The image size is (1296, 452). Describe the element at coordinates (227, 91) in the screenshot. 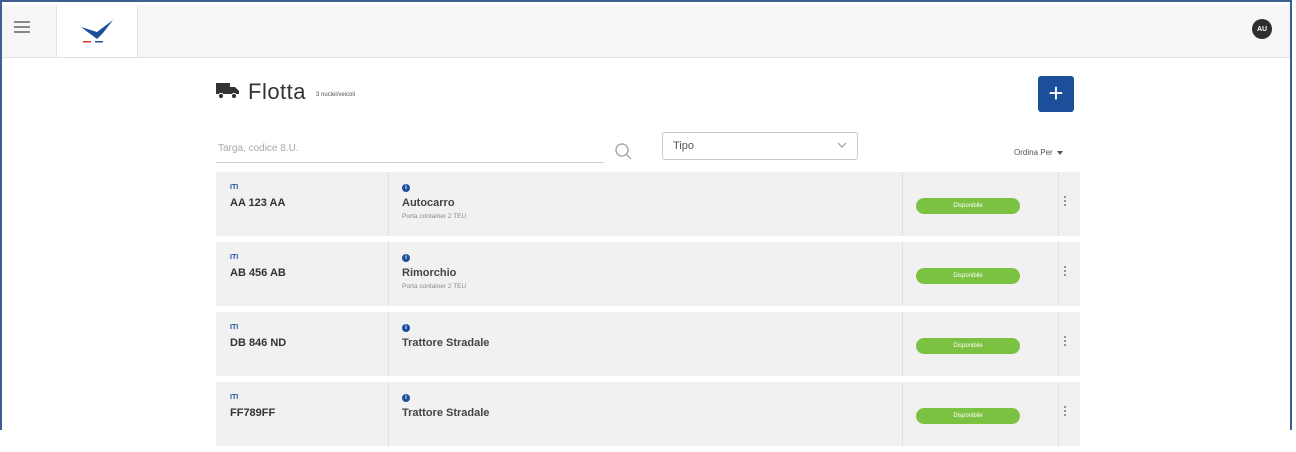

I see `truck-icon` at that location.